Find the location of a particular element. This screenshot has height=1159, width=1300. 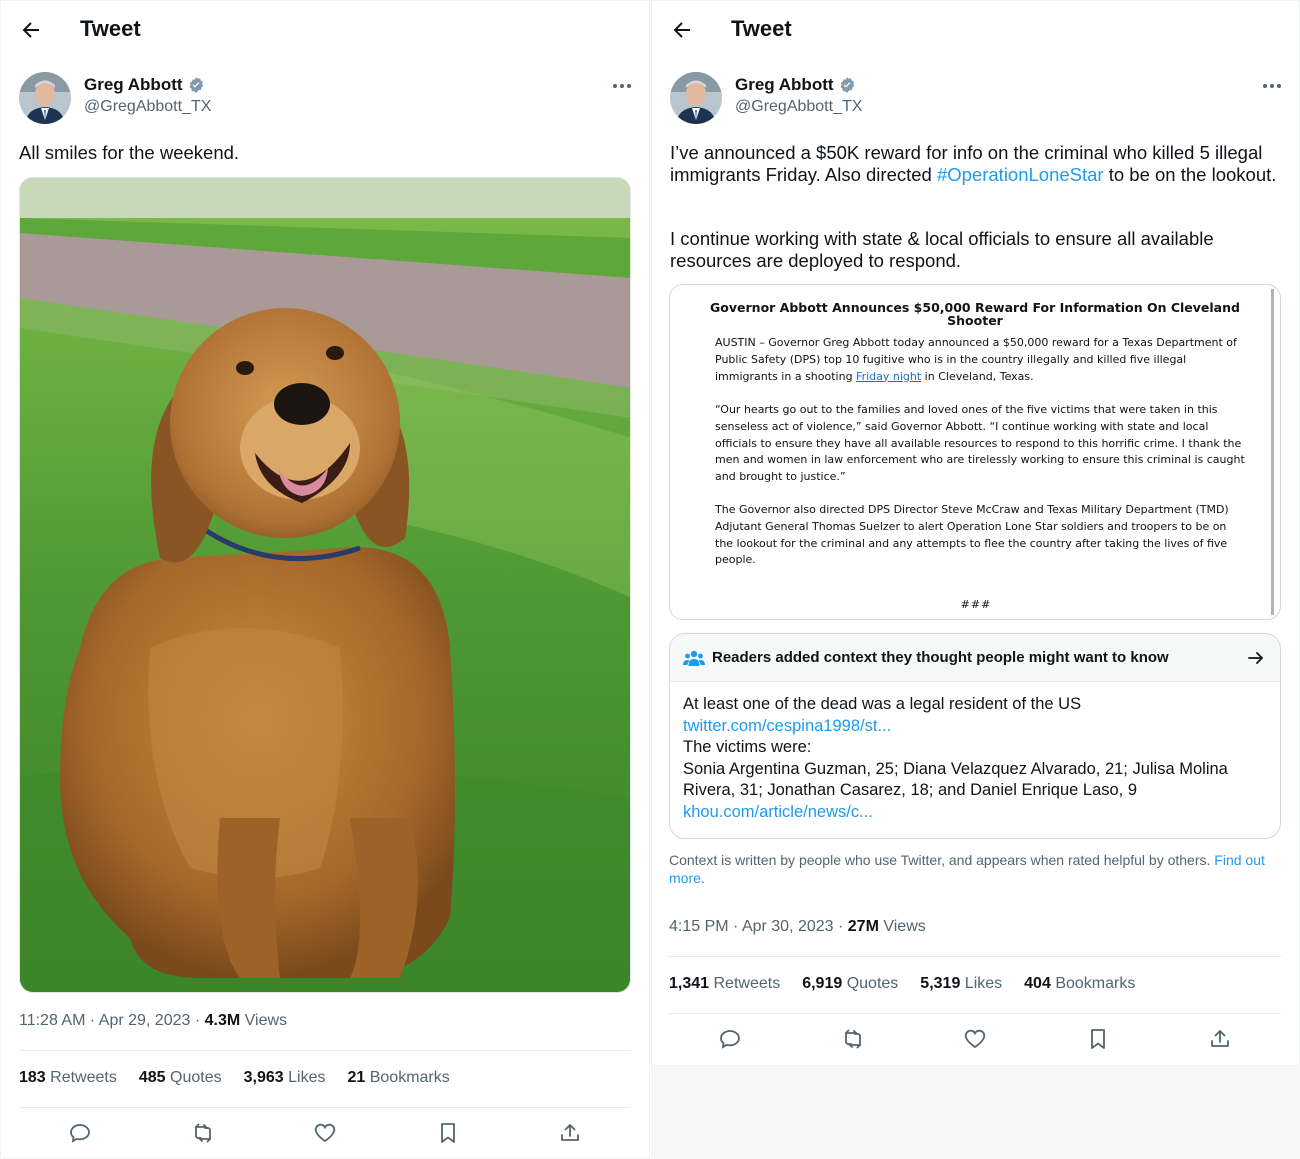

hashtag-link: #OperationLoneStar is located at coordinates (1020, 174).